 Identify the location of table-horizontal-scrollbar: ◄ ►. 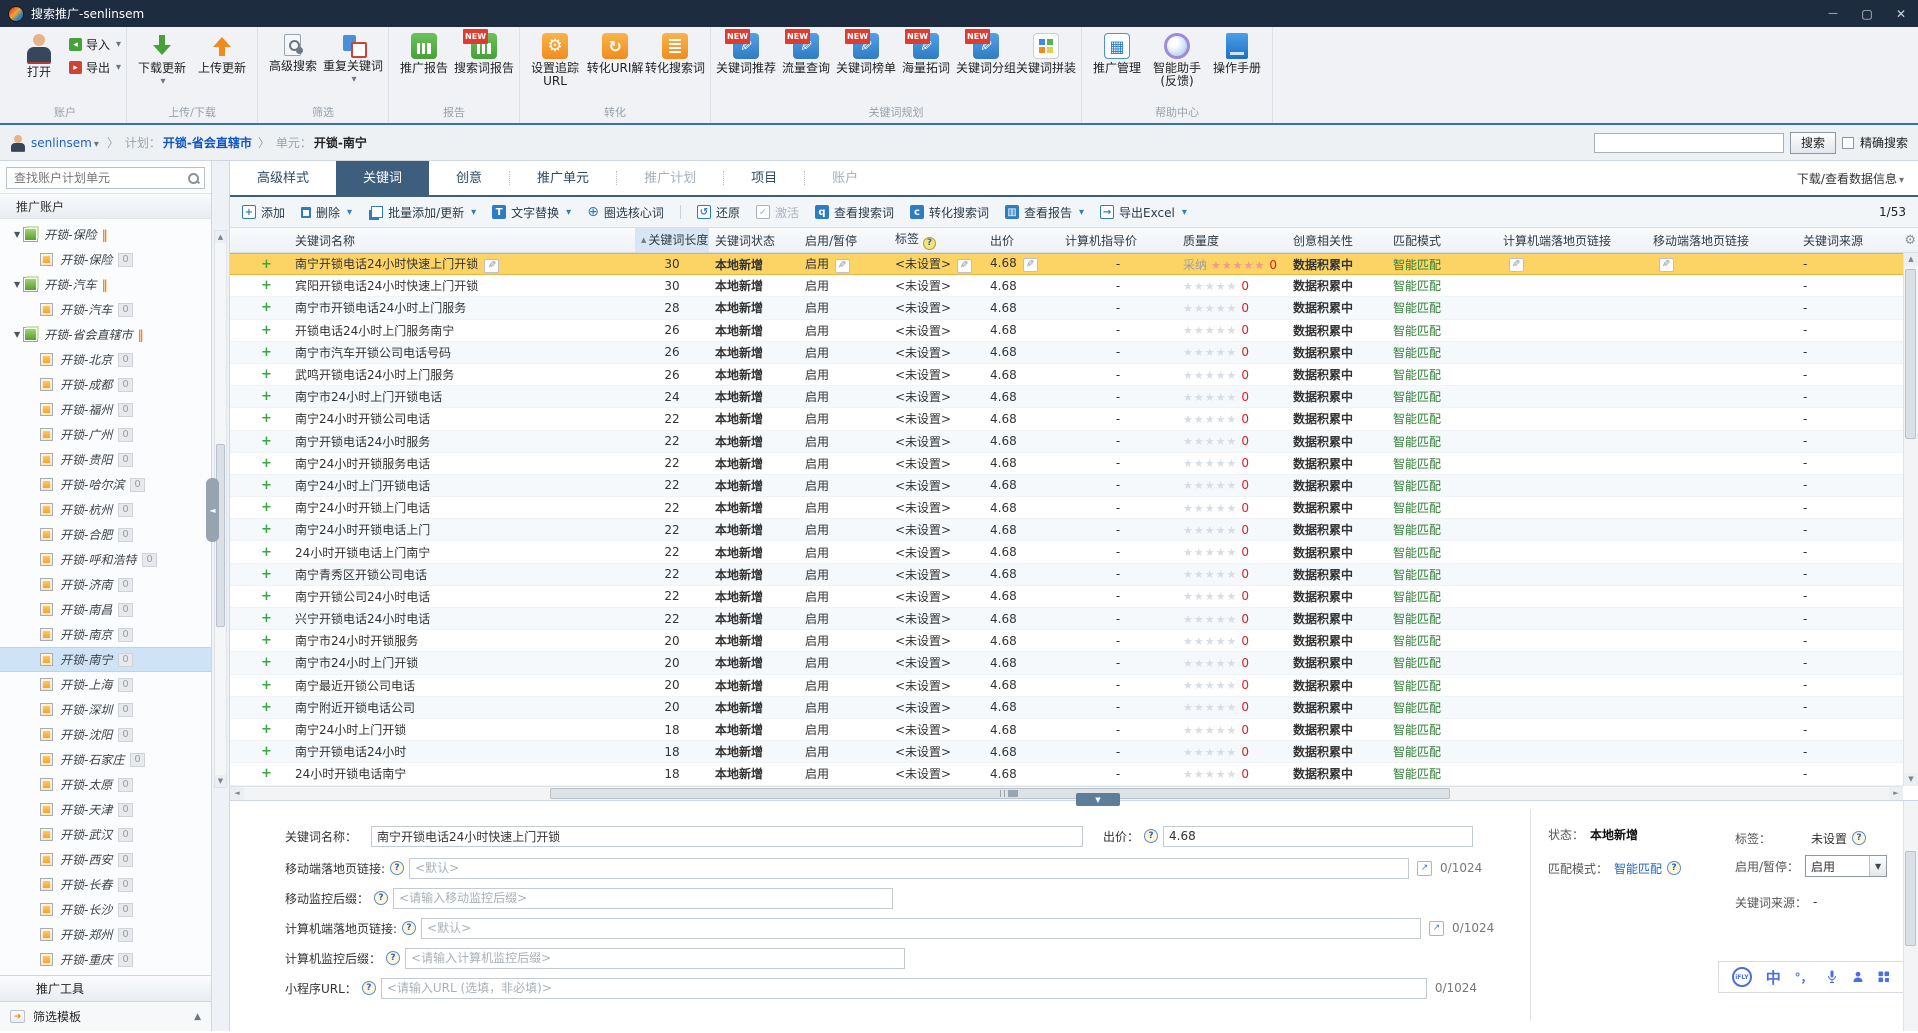
(1066, 793).